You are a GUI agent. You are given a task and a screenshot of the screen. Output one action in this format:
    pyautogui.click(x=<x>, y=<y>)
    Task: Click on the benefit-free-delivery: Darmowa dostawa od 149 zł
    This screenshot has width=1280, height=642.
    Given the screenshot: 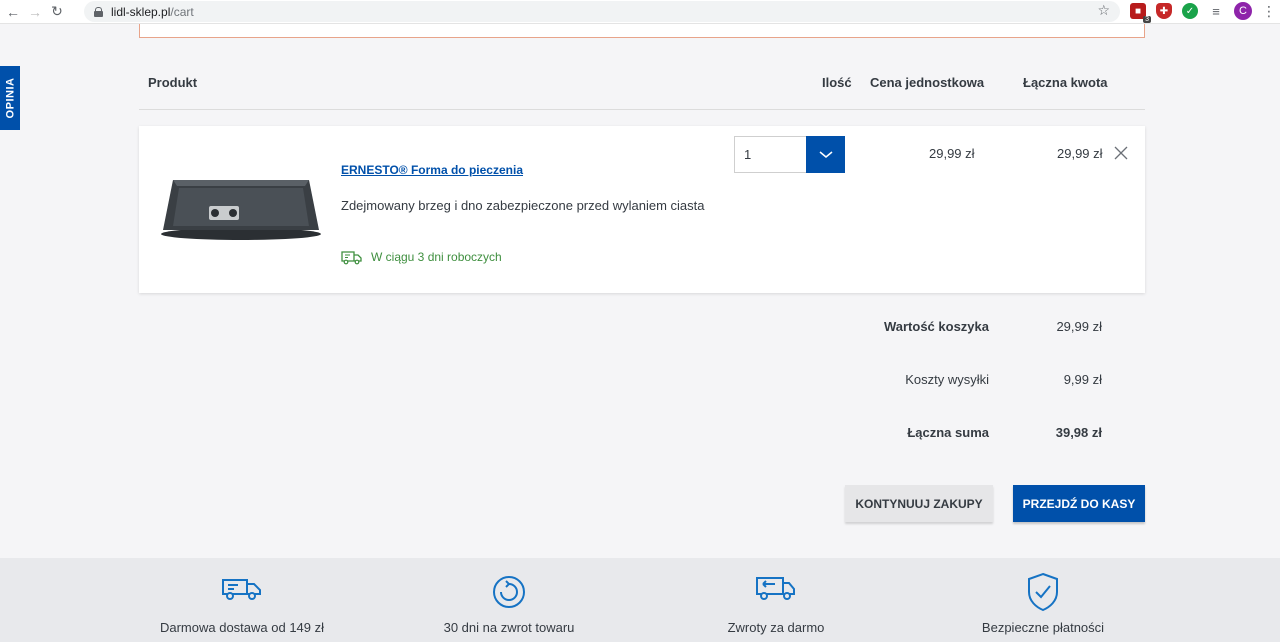 What is the action you would take?
    pyautogui.click(x=242, y=600)
    